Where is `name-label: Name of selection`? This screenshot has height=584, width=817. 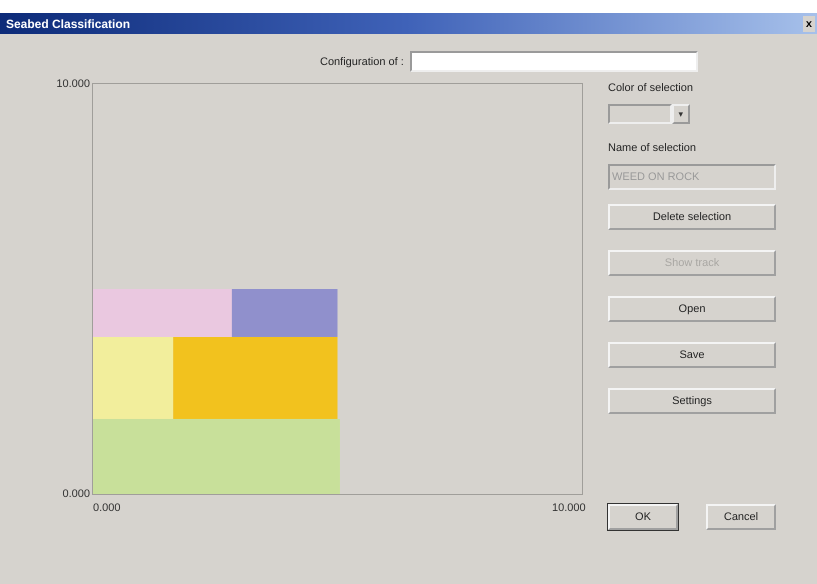
name-label: Name of selection is located at coordinates (653, 148).